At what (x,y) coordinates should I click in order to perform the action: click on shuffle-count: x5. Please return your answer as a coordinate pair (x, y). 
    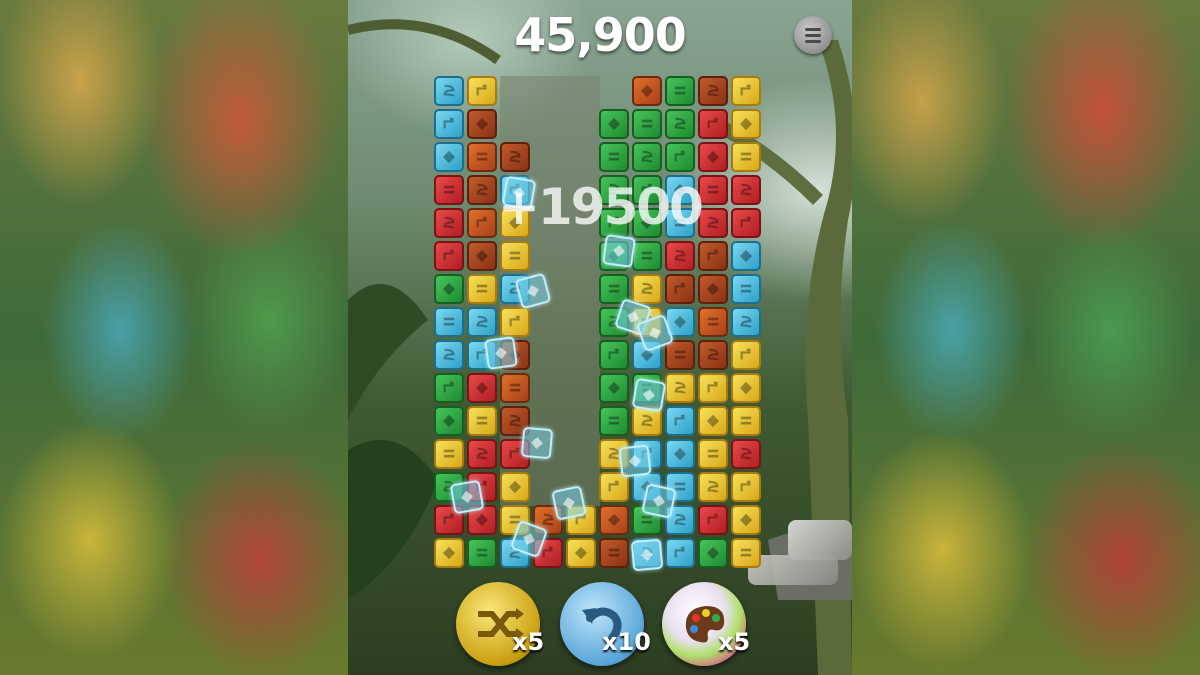
    Looking at the image, I should click on (528, 642).